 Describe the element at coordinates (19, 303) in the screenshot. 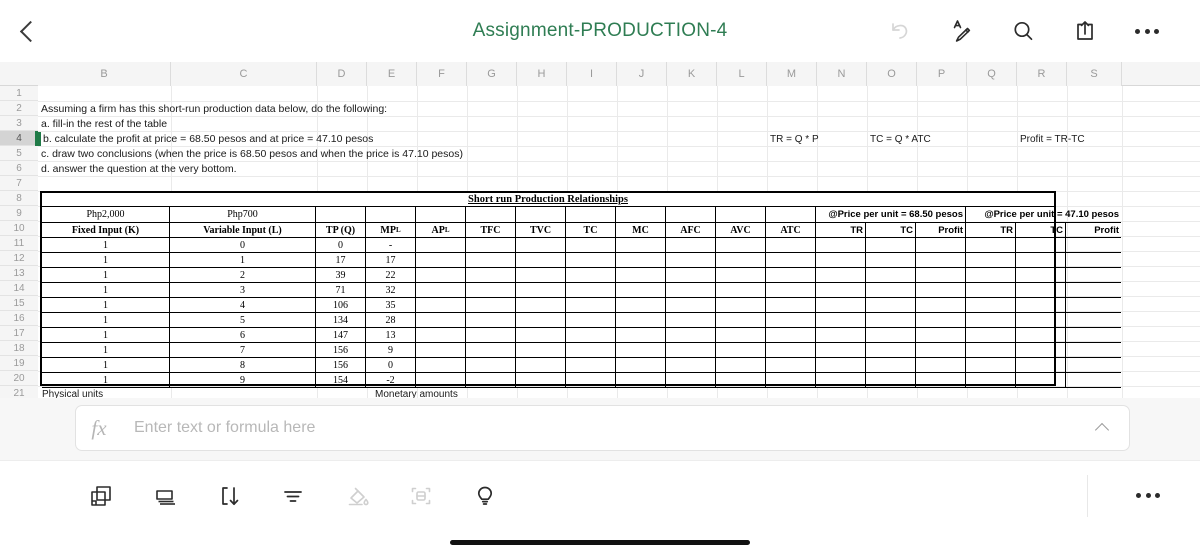

I see `row-header-15: 15` at that location.